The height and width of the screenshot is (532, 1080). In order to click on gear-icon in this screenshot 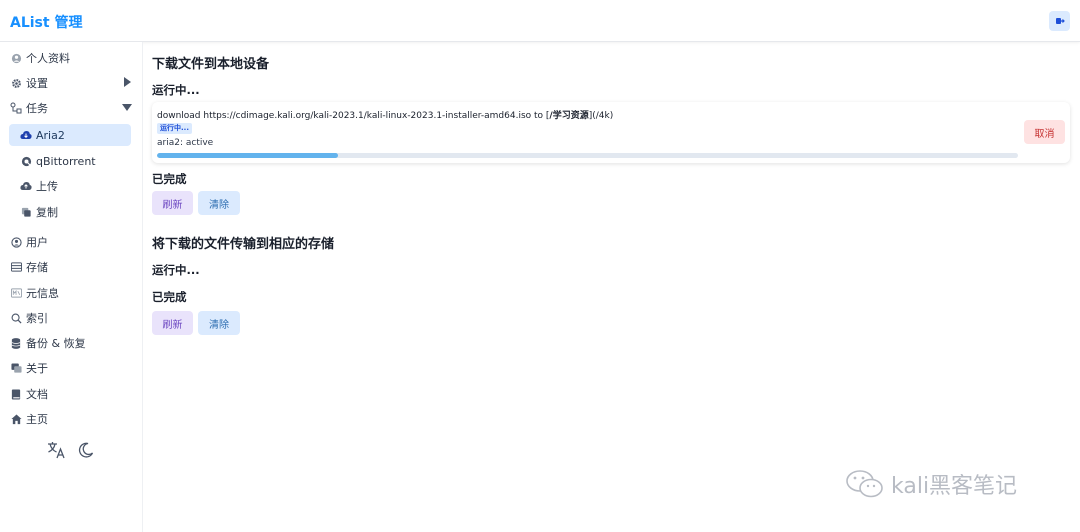, I will do `click(16, 83)`.